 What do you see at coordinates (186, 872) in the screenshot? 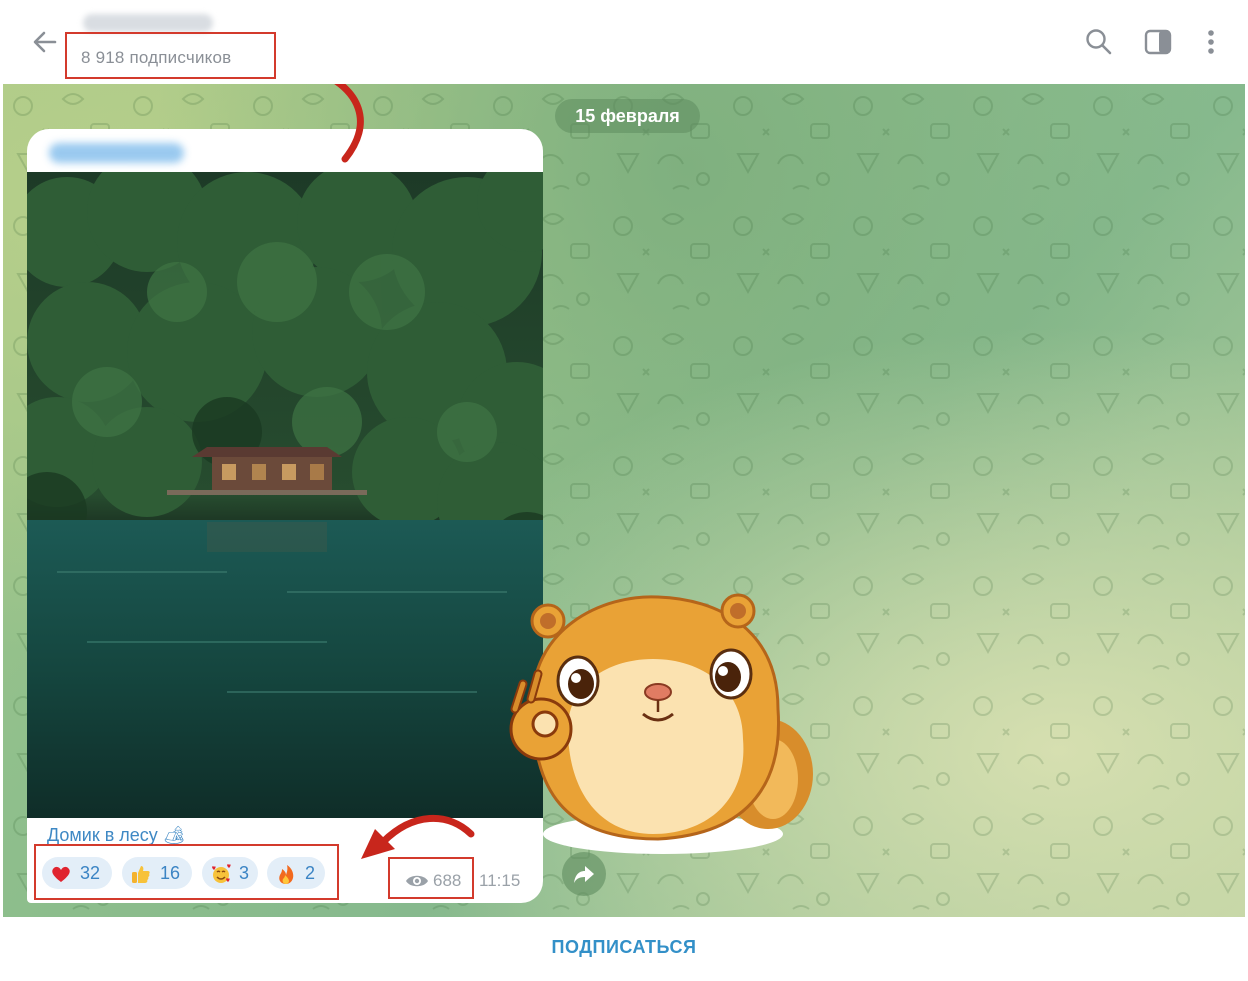
I see `highlight-box-reactions` at bounding box center [186, 872].